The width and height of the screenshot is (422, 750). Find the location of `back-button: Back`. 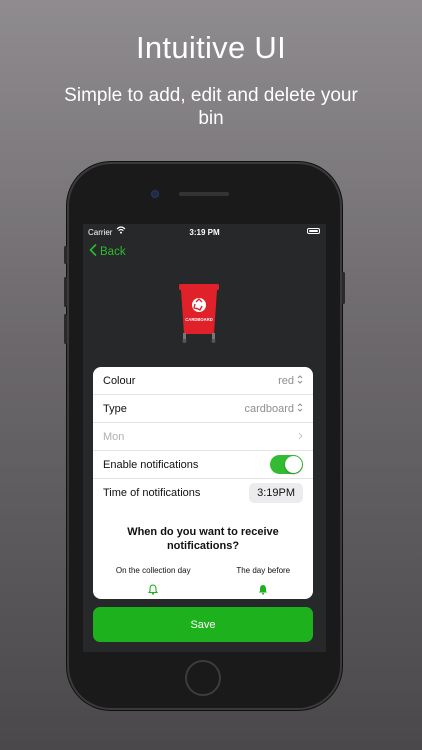

back-button: Back is located at coordinates (107, 251).